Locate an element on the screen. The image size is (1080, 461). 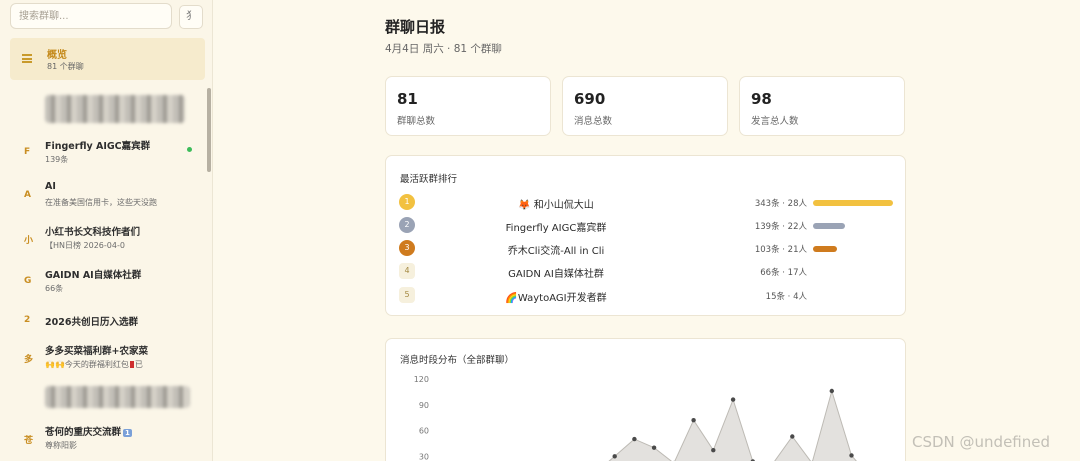
group-preview: 🙌🙌今天的群福利红包已 is located at coordinates (94, 364).